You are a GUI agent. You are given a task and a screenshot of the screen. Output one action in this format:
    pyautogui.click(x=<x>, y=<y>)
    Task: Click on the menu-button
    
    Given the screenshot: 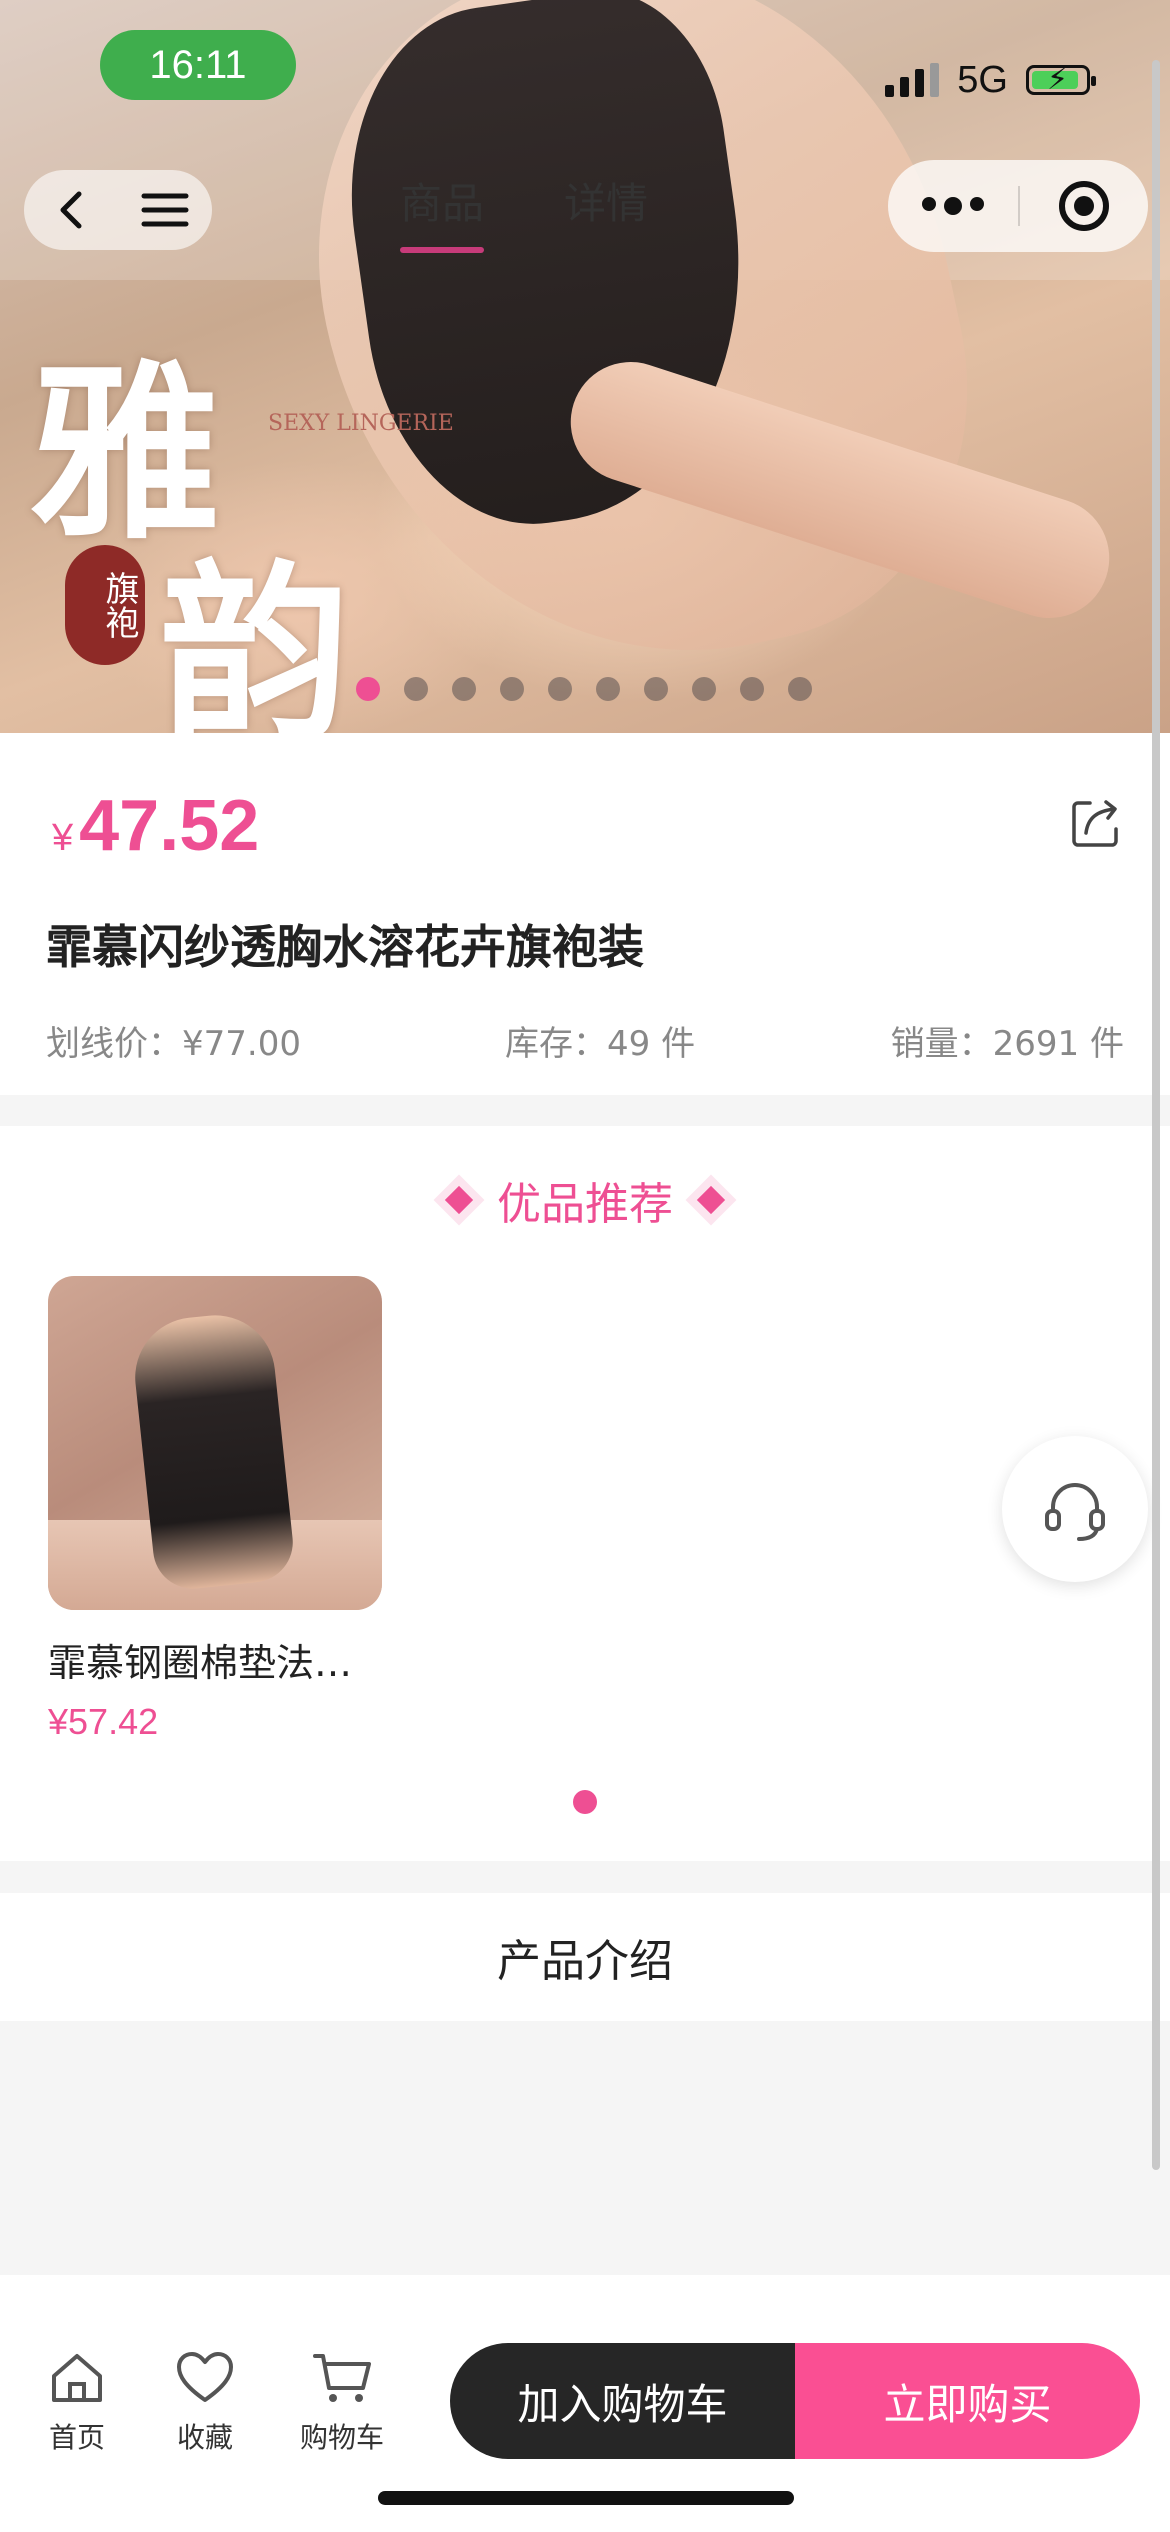 What is the action you would take?
    pyautogui.click(x=165, y=210)
    